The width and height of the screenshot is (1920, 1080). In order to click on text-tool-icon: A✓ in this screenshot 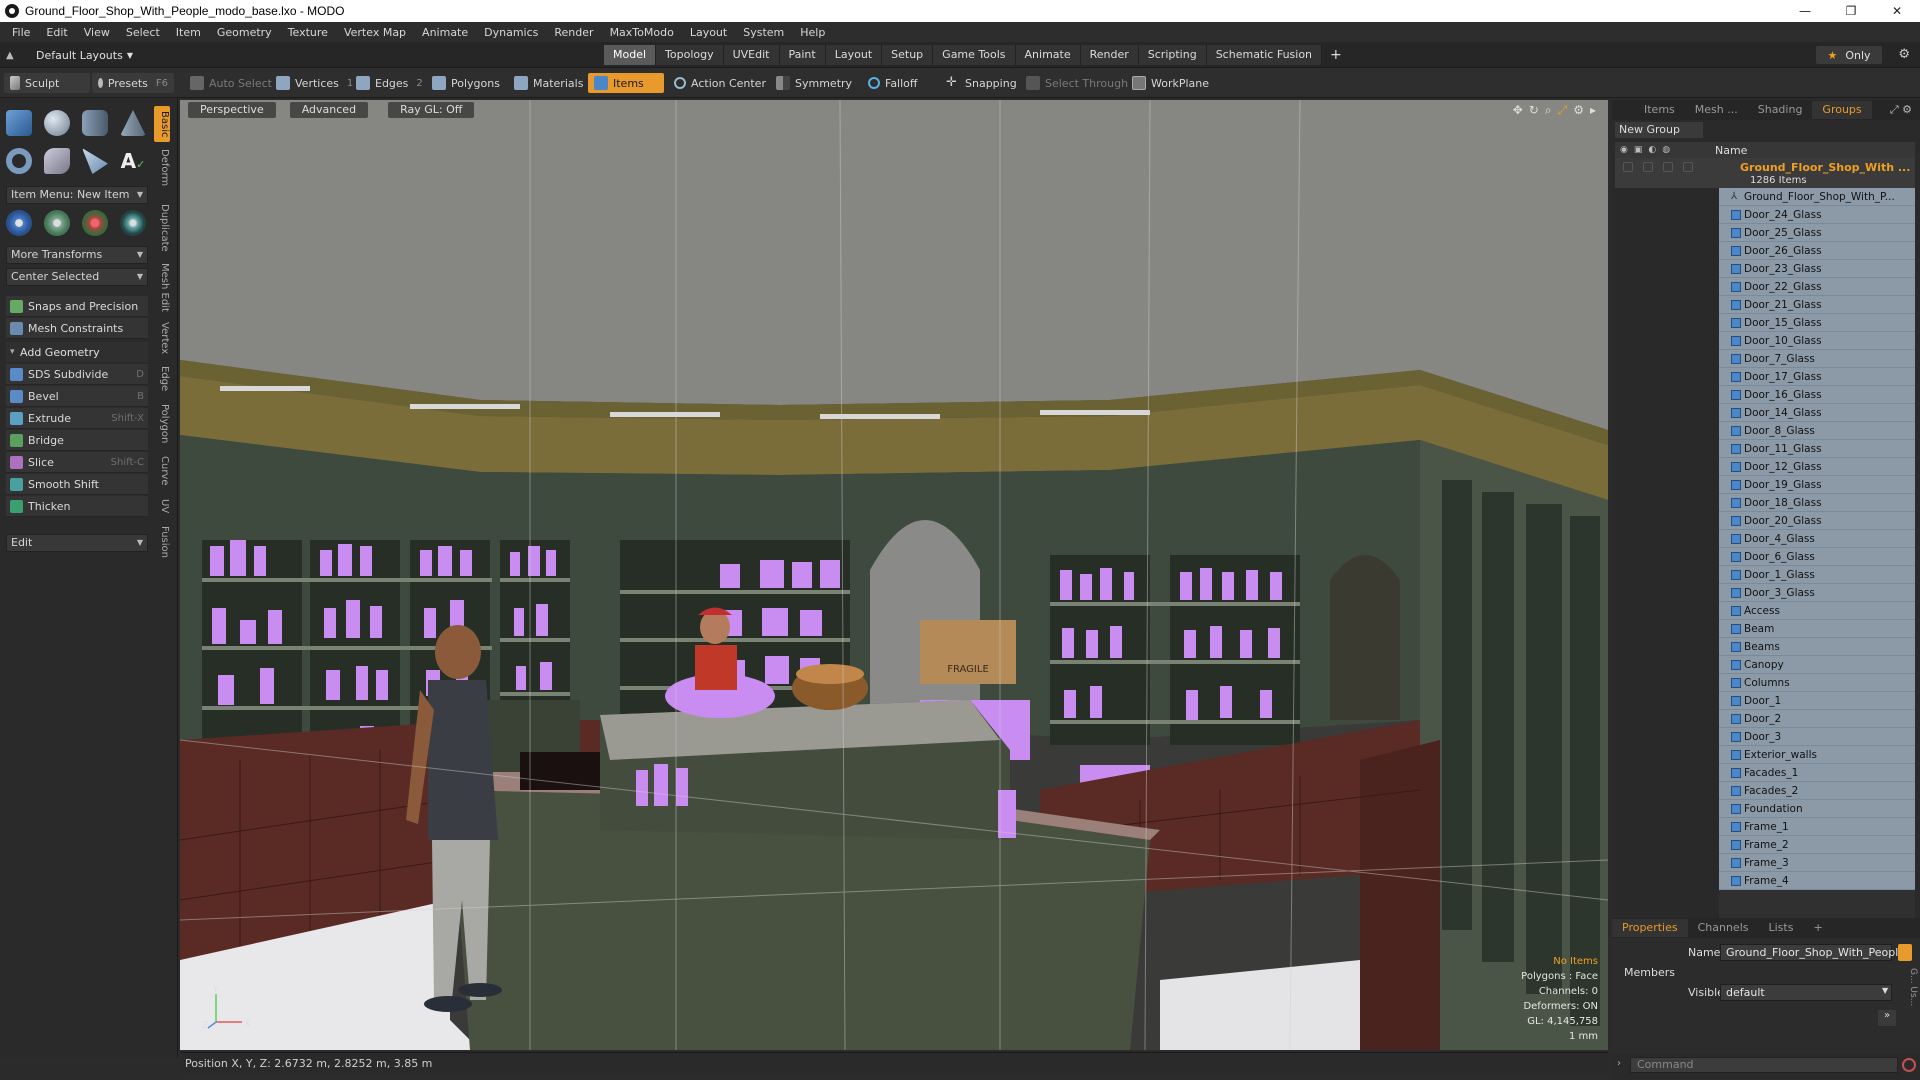, I will do `click(133, 161)`.